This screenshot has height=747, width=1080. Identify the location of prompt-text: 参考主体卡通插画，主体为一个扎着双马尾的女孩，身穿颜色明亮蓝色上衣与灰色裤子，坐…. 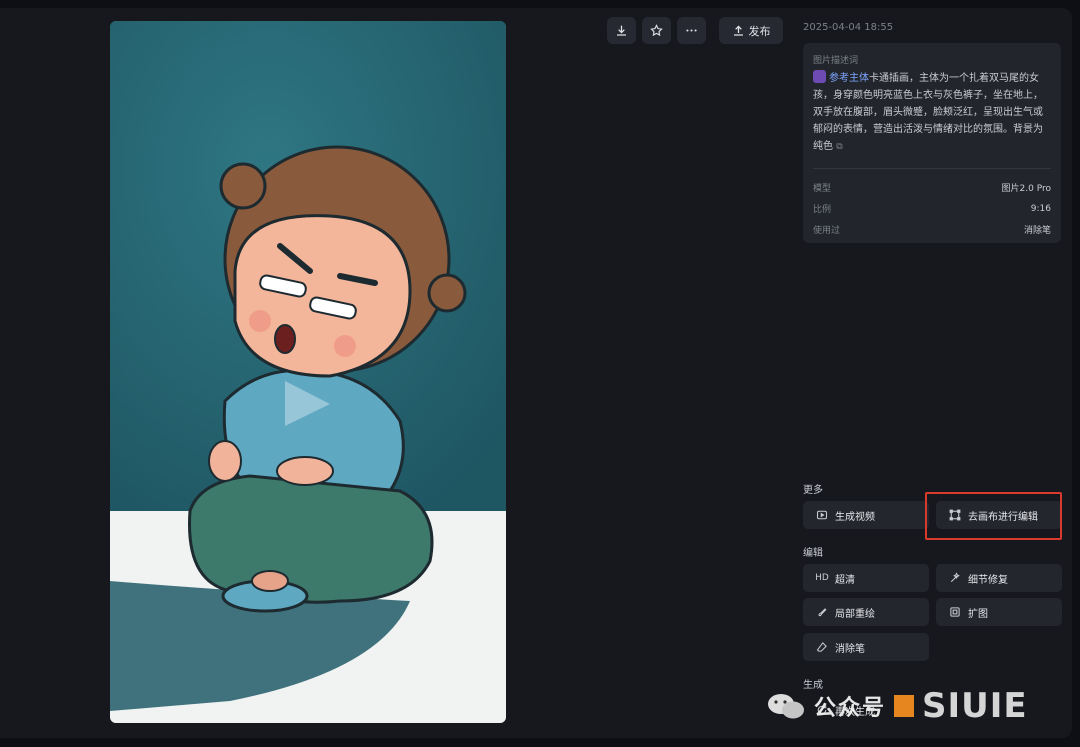
(932, 113).